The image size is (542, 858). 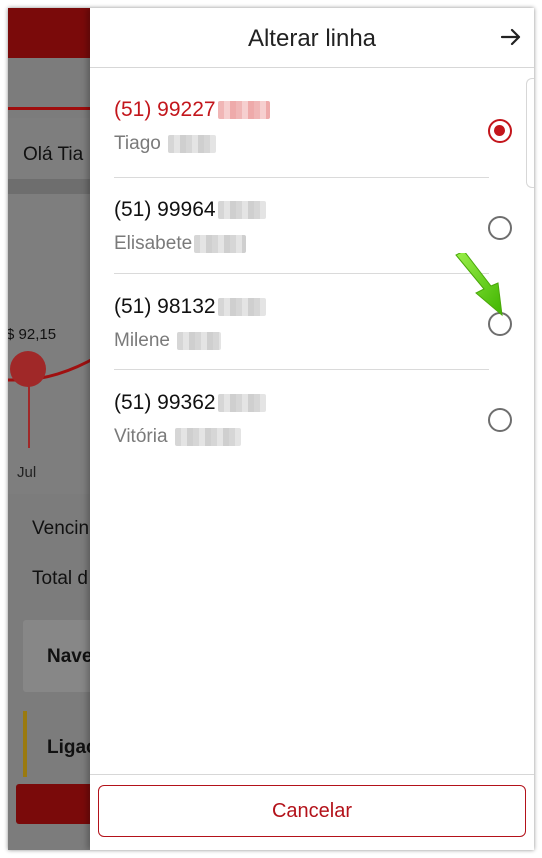 I want to click on line-owner-name: Elisabete, so click(x=180, y=244).